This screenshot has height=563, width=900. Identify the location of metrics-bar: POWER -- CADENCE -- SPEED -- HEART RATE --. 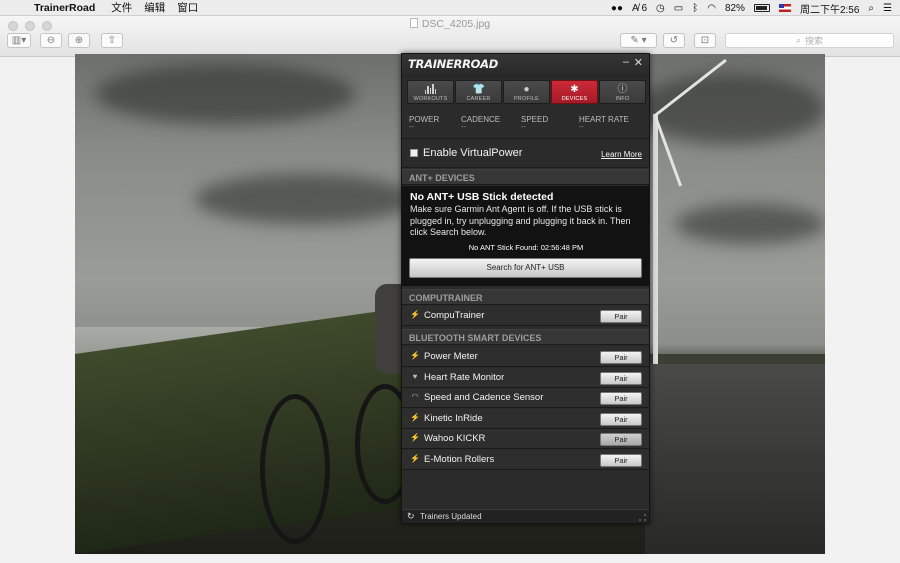
(525, 125).